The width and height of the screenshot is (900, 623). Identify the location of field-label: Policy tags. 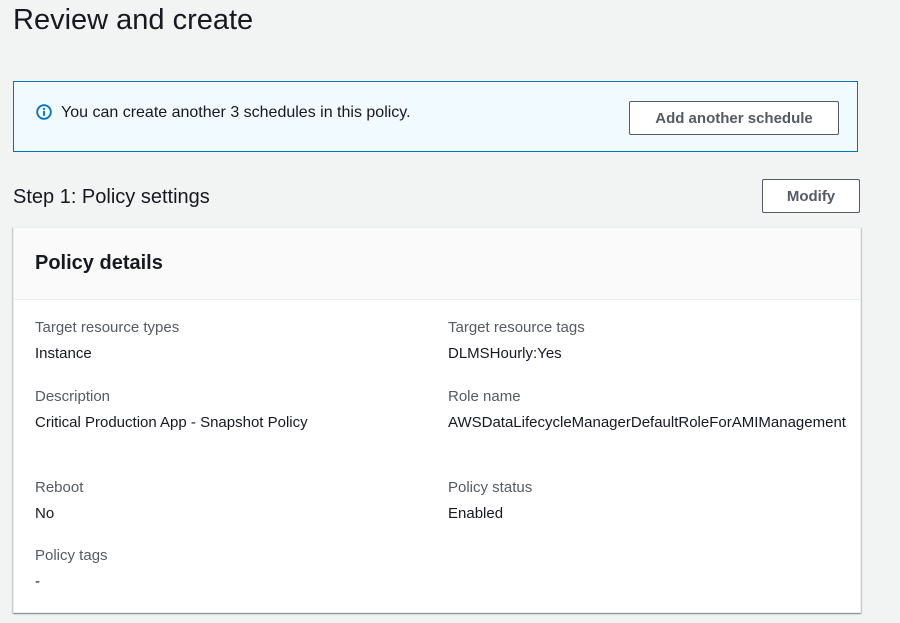
(71, 555).